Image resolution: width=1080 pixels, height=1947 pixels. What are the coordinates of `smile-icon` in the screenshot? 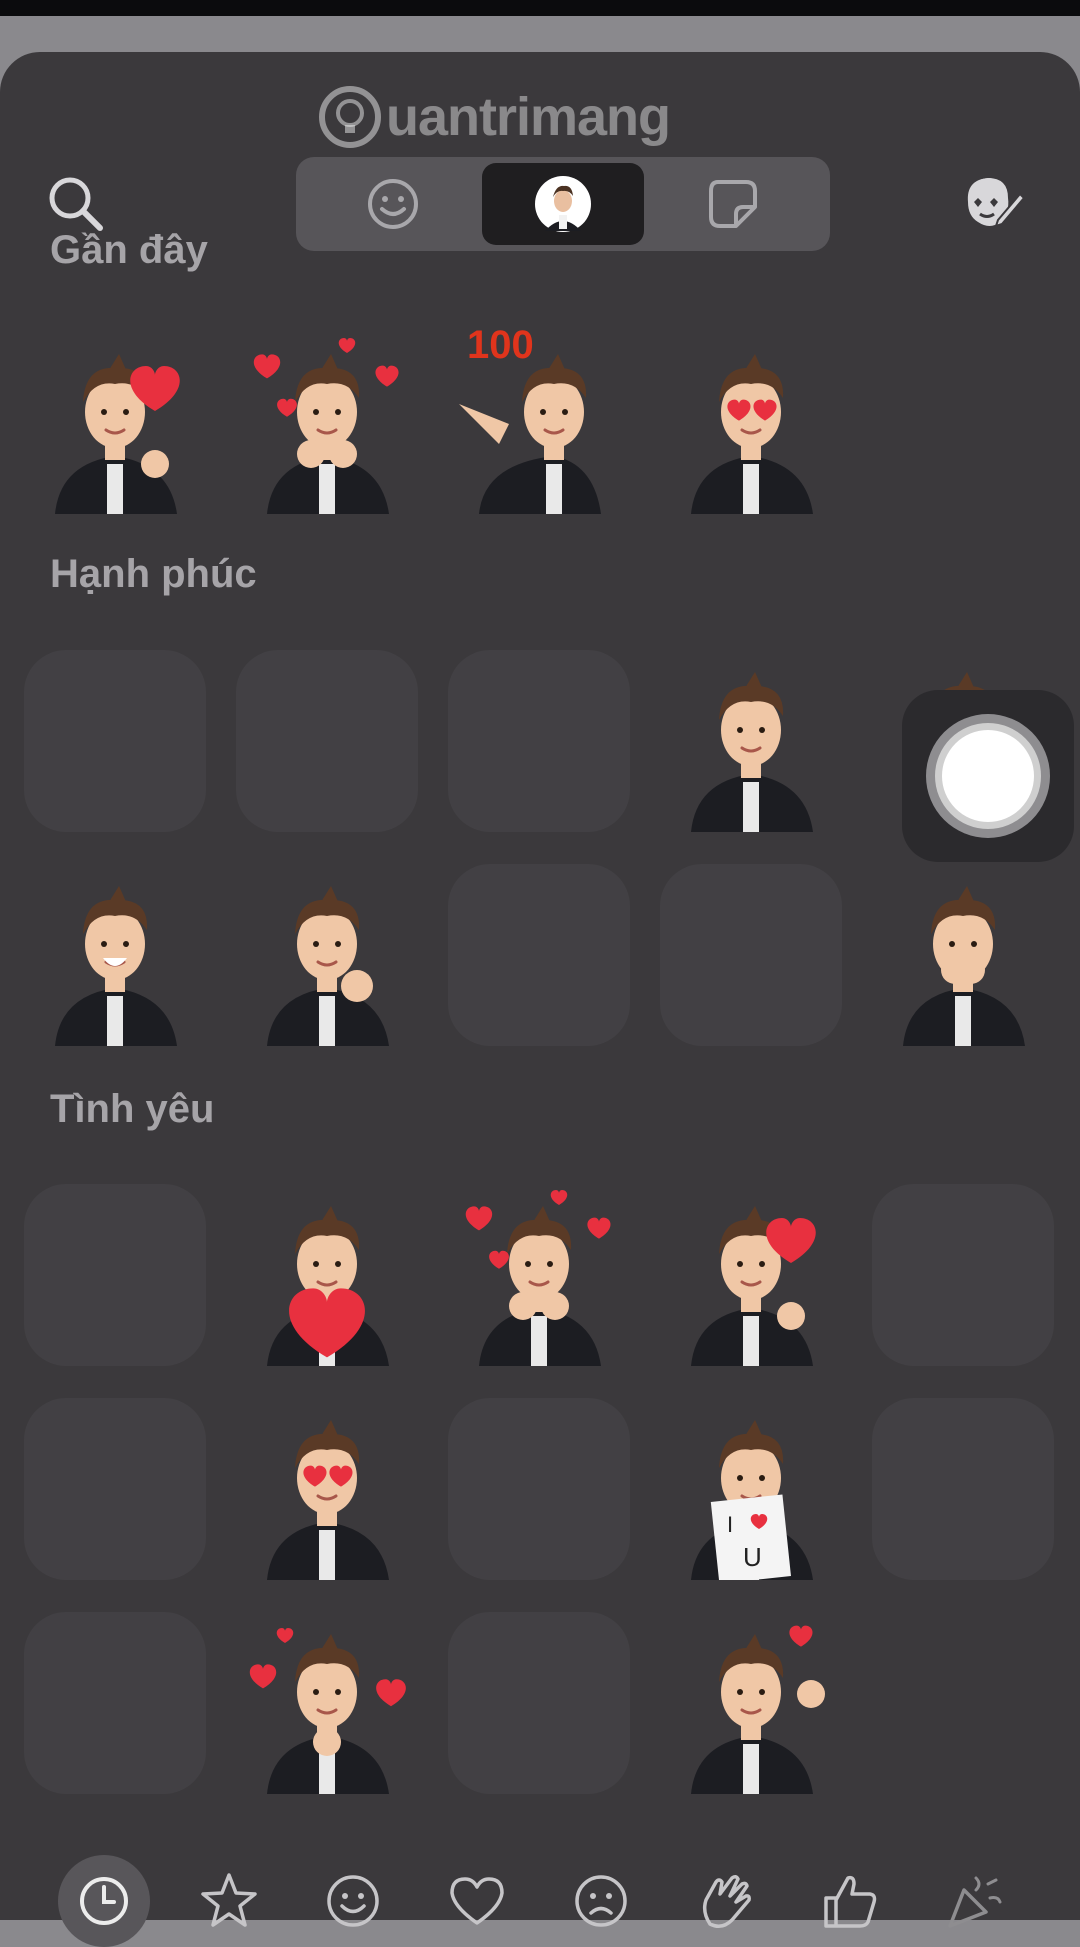 It's located at (353, 1901).